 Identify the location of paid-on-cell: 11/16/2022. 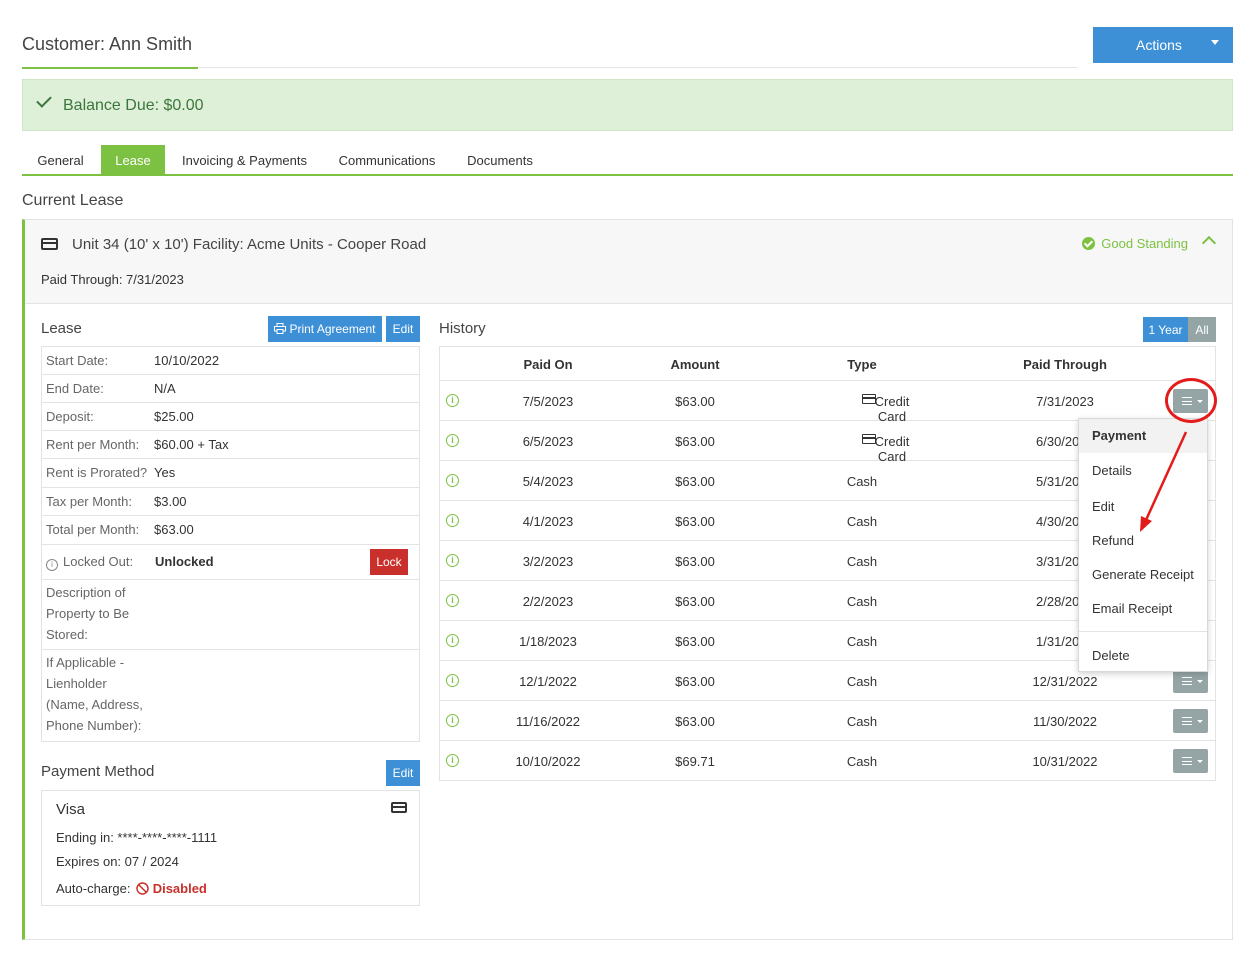
(548, 721).